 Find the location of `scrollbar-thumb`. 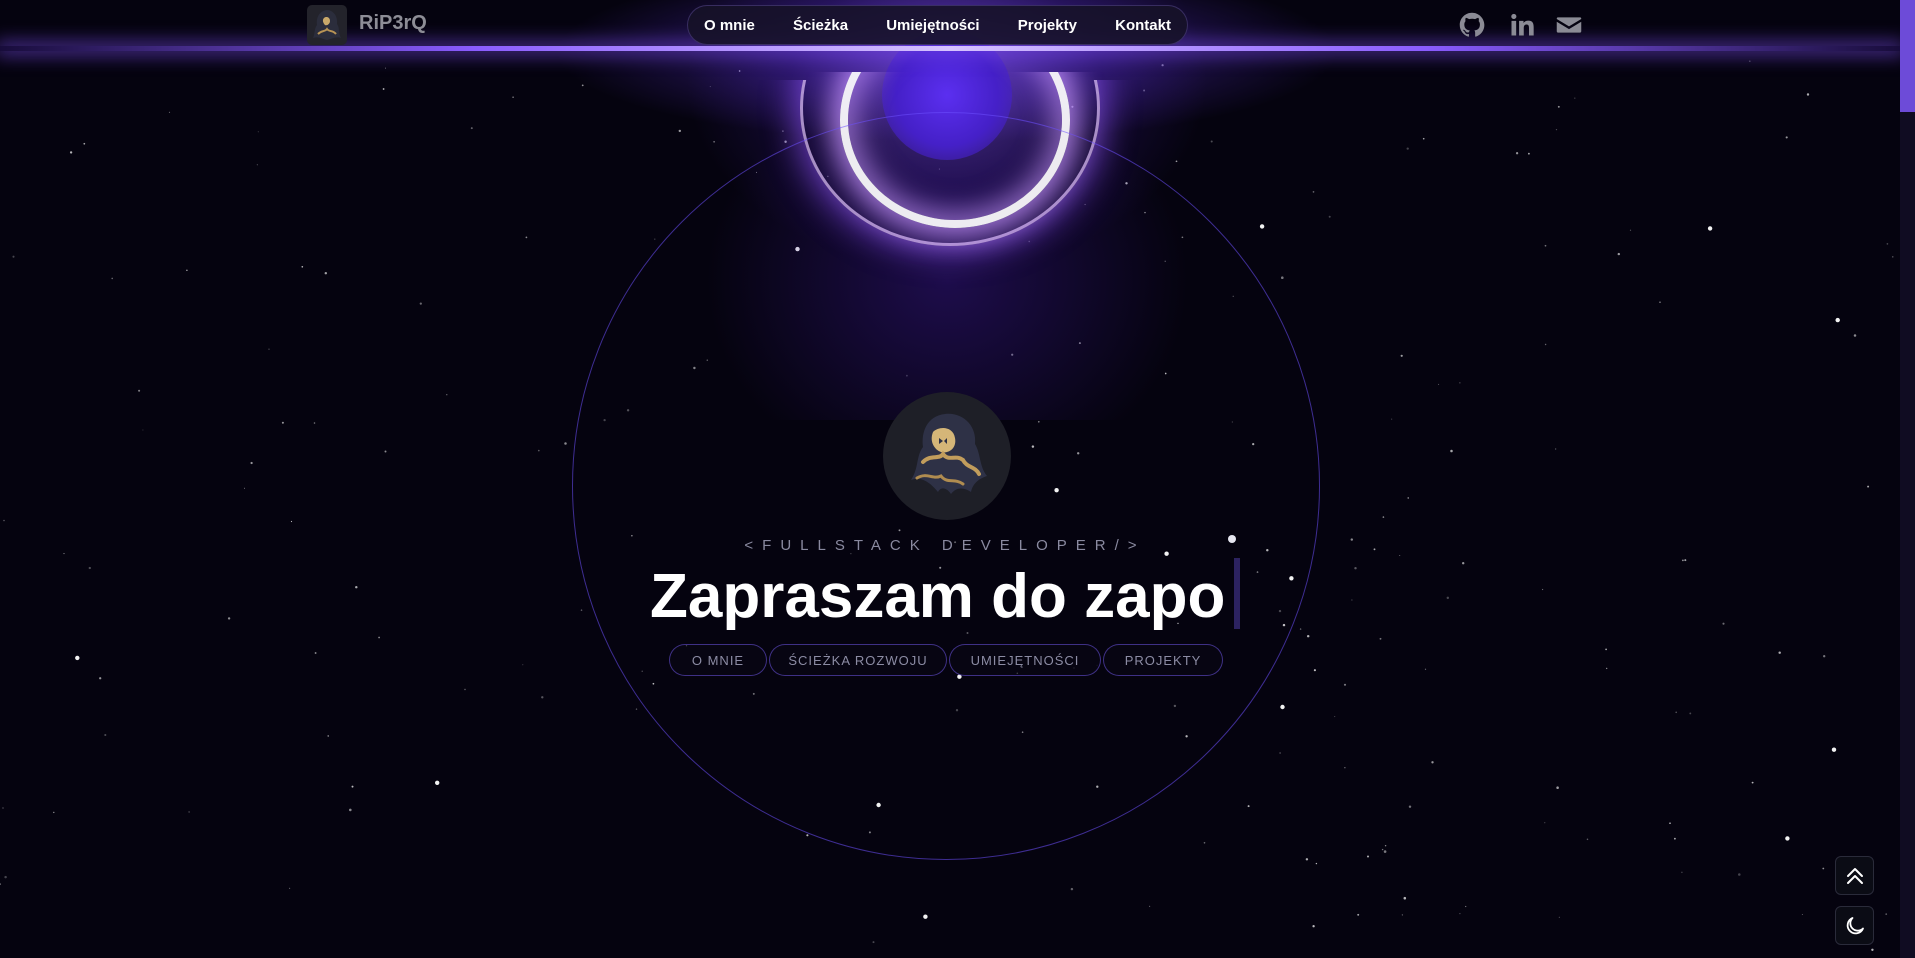

scrollbar-thumb is located at coordinates (1907, 56).